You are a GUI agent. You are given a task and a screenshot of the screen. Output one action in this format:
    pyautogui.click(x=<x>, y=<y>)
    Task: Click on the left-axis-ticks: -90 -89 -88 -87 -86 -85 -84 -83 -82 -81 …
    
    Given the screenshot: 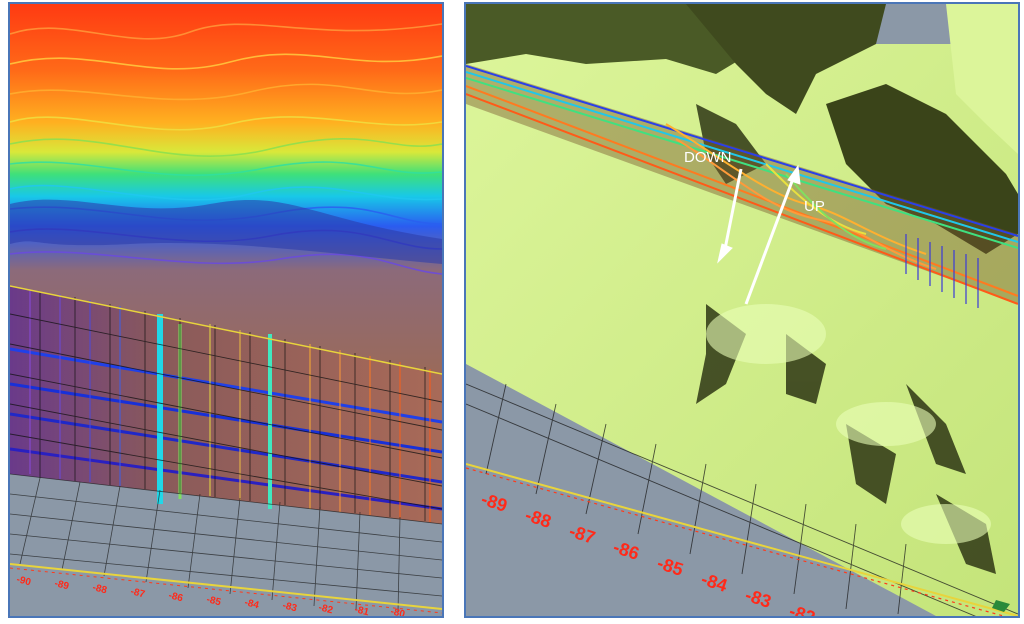 What is the action you would take?
    pyautogui.click(x=210, y=595)
    